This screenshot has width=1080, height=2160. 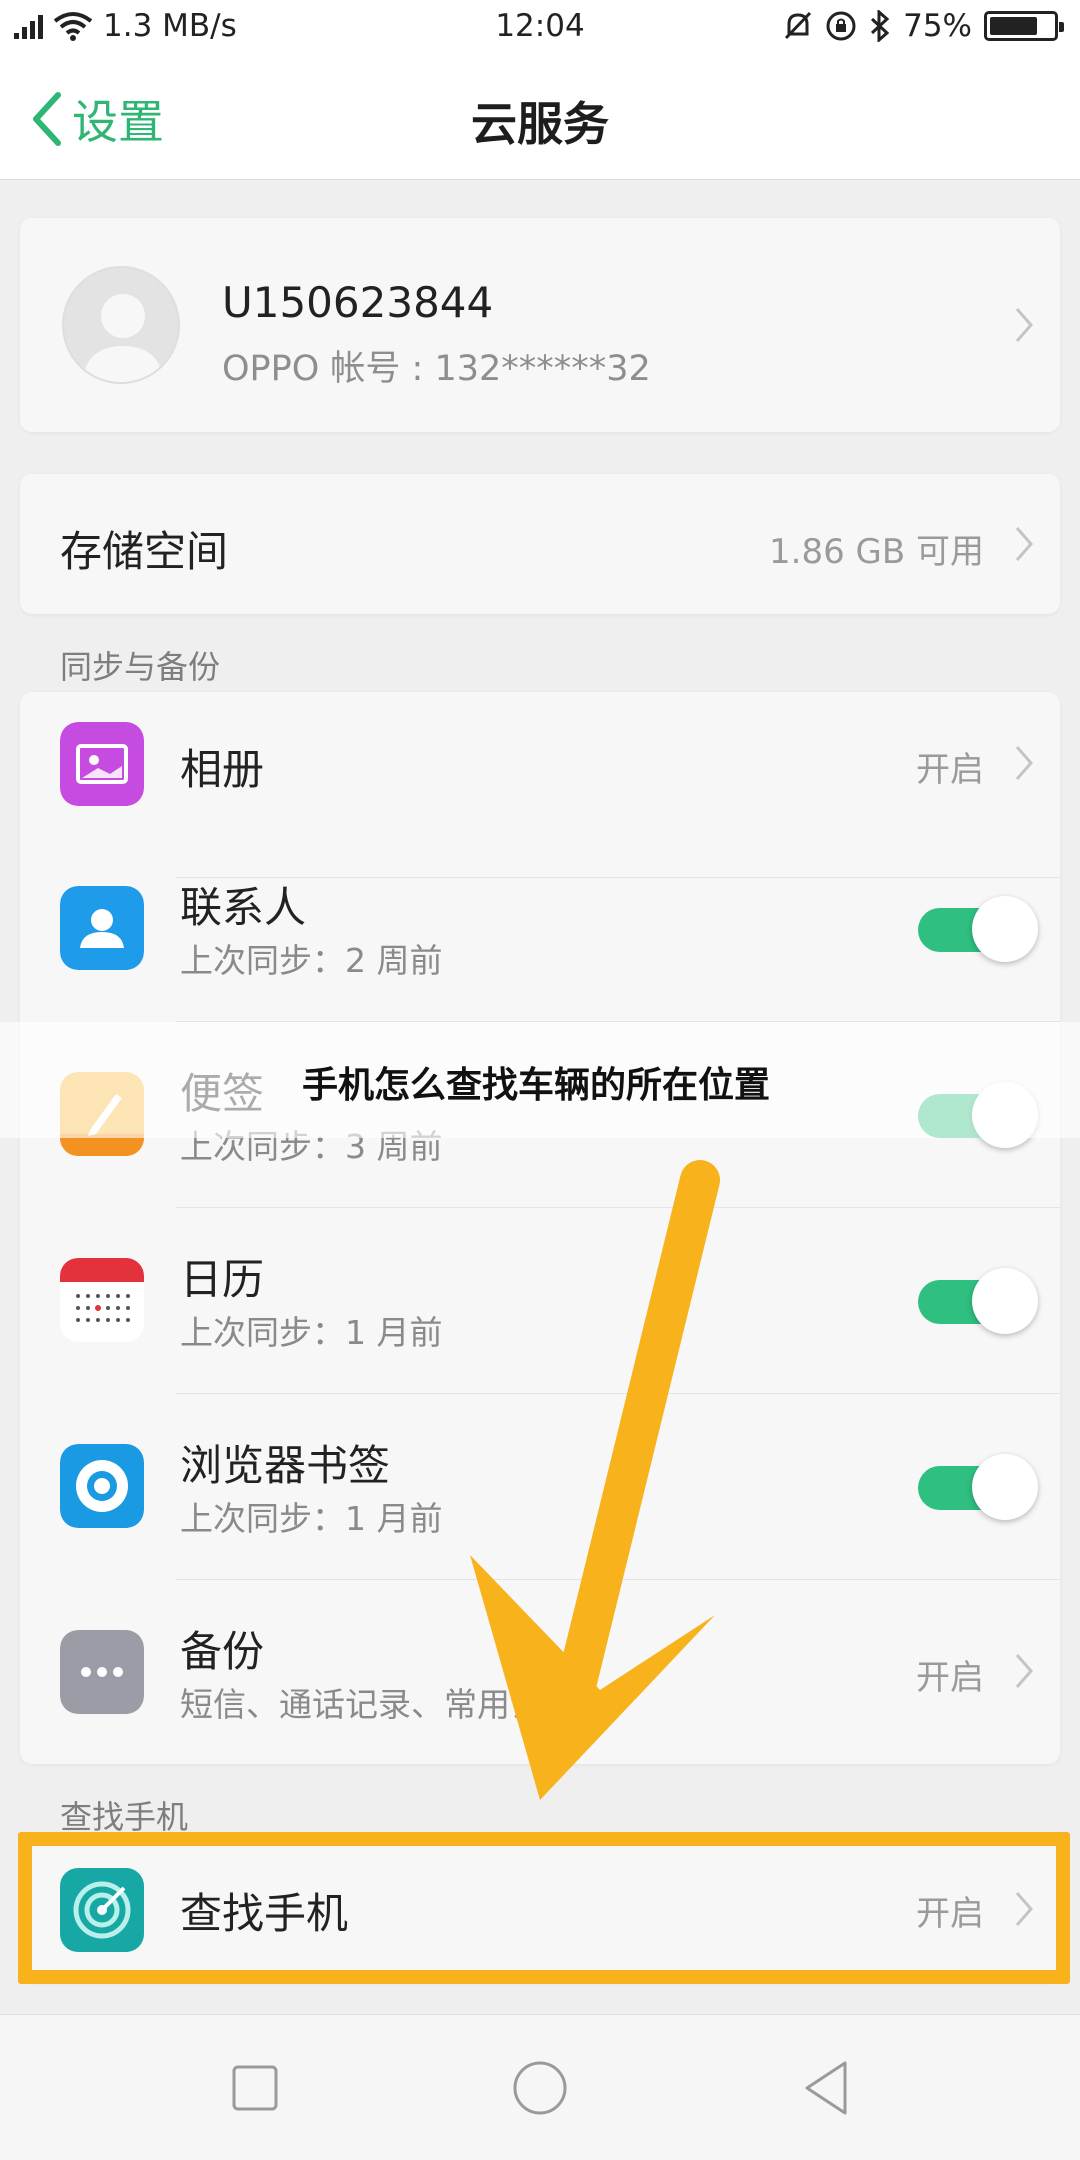 I want to click on contacts-icon, so click(x=102, y=928).